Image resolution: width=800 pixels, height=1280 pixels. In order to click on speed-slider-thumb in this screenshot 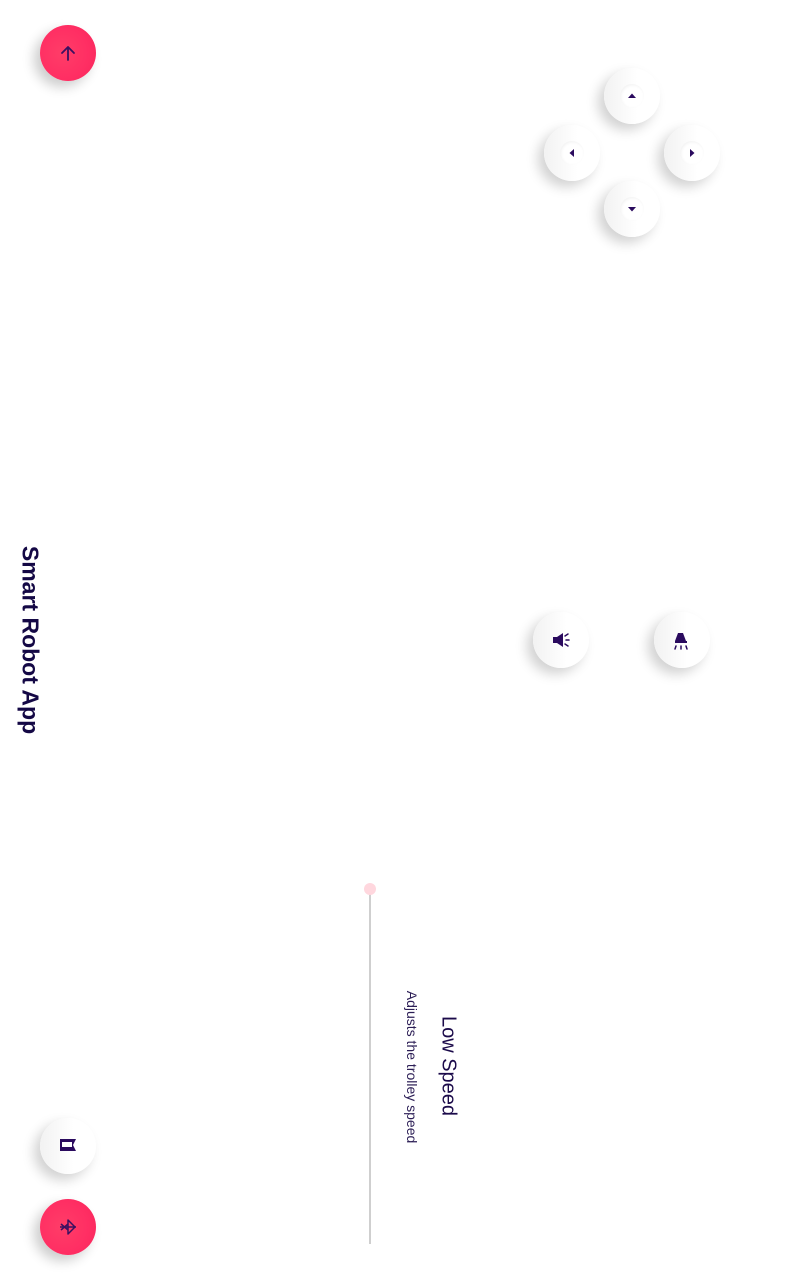, I will do `click(370, 889)`.